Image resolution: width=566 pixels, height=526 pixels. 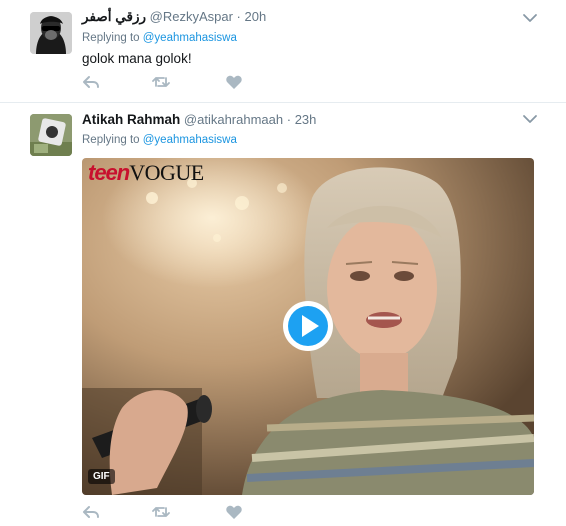 I want to click on timestamp: 23h, so click(x=306, y=119).